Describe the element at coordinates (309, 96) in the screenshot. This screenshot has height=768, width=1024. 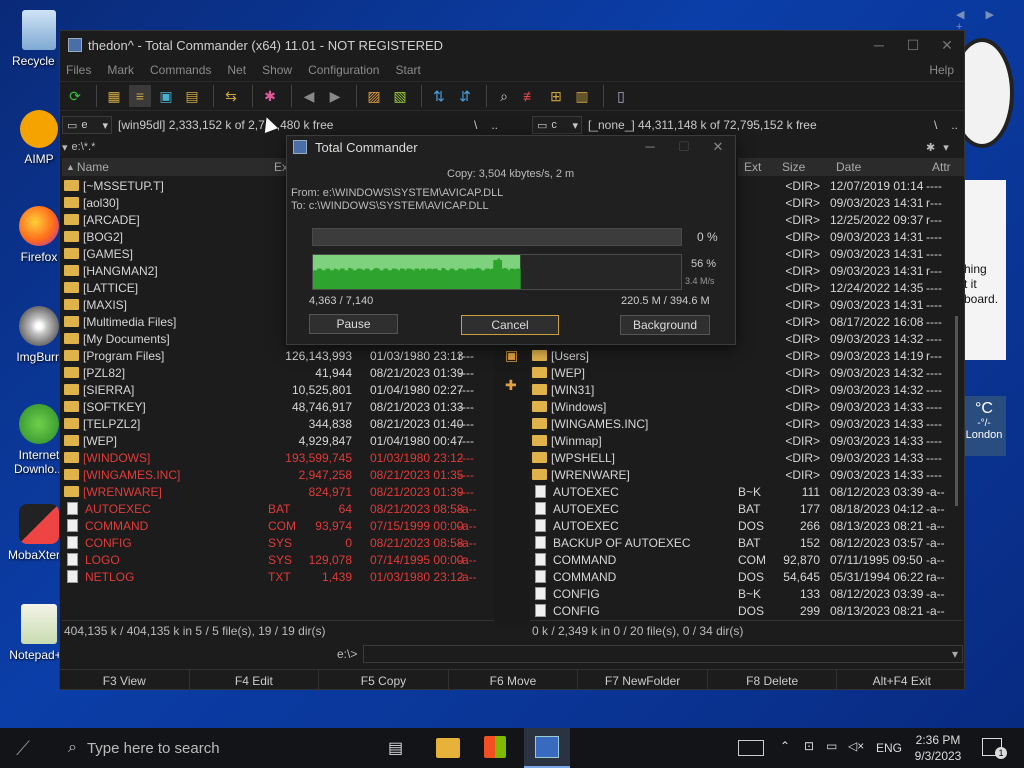
I see `back-icon: ◀` at that location.